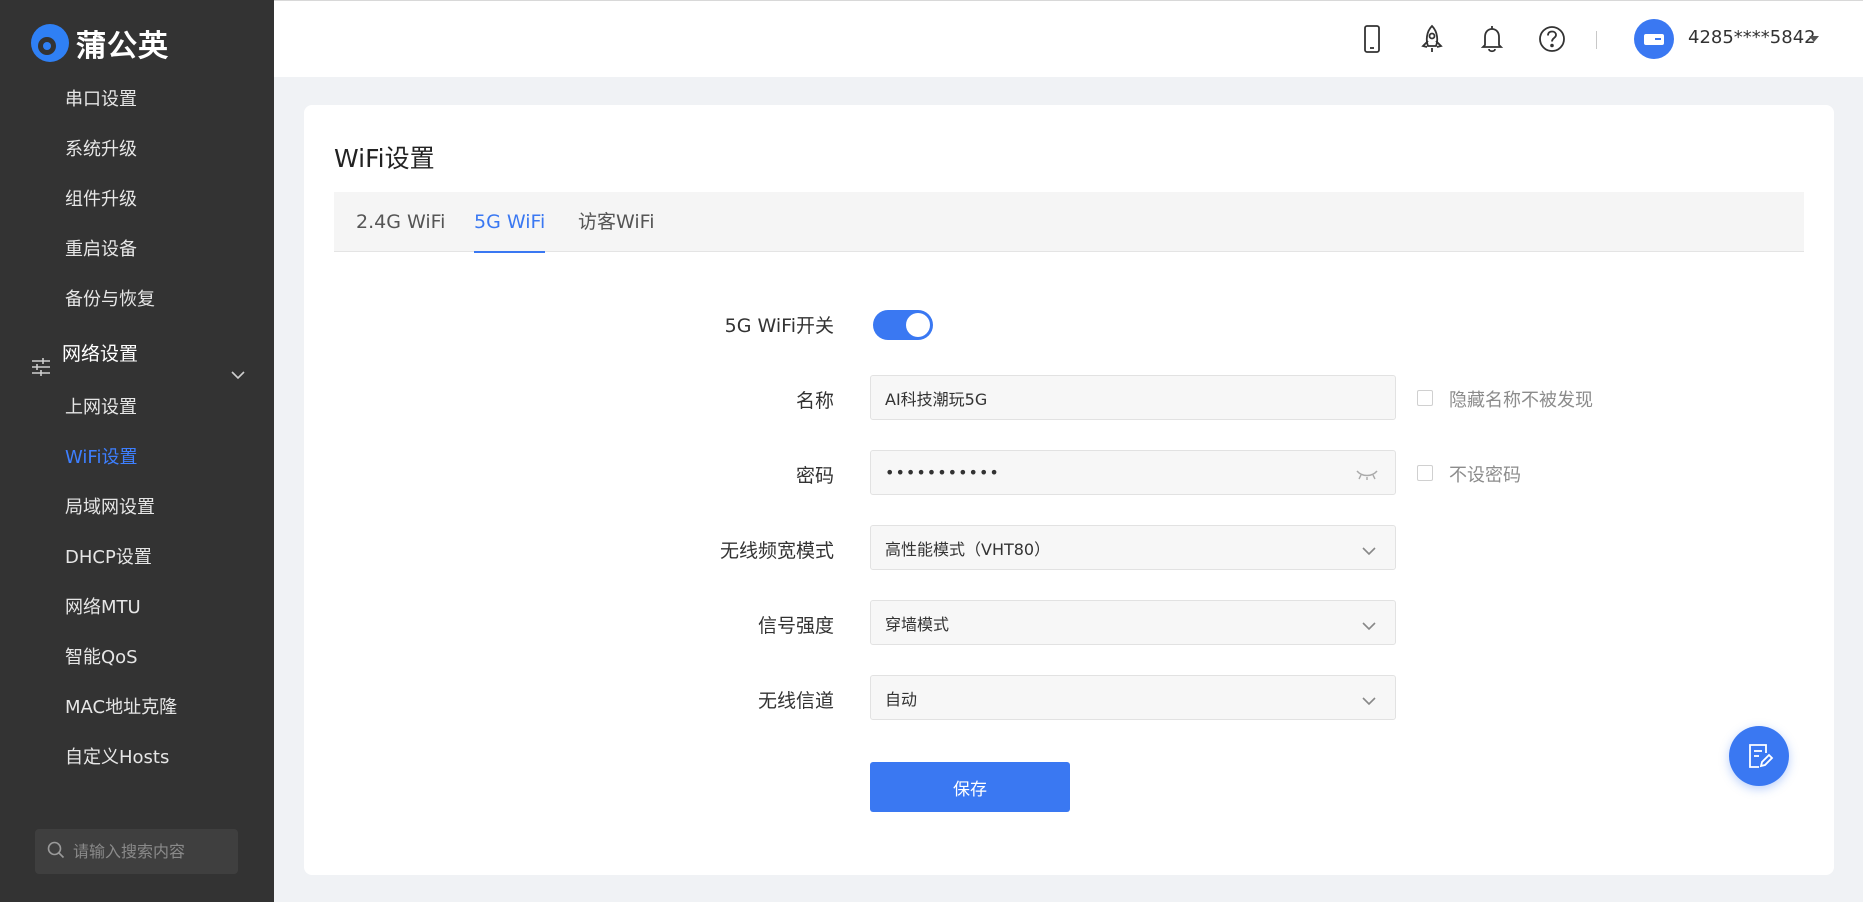  I want to click on feedback-fab, so click(1759, 756).